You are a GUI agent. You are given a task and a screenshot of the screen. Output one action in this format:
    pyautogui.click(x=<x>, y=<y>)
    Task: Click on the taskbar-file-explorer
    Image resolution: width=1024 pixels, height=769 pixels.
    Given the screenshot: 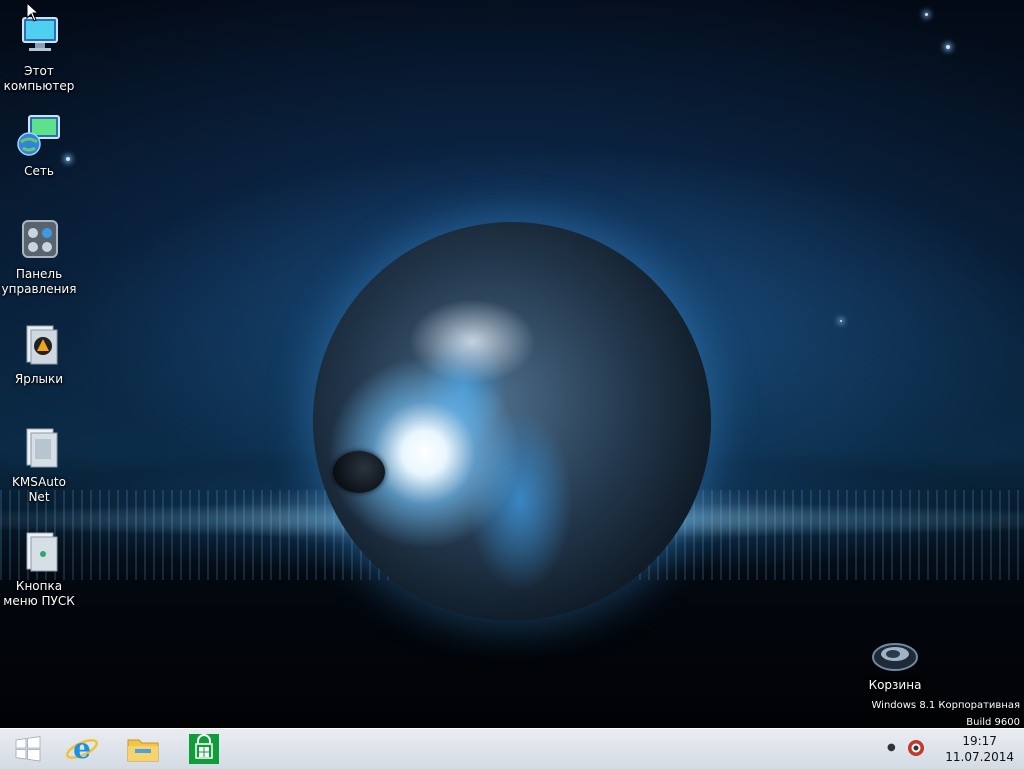 What is the action you would take?
    pyautogui.click(x=143, y=749)
    